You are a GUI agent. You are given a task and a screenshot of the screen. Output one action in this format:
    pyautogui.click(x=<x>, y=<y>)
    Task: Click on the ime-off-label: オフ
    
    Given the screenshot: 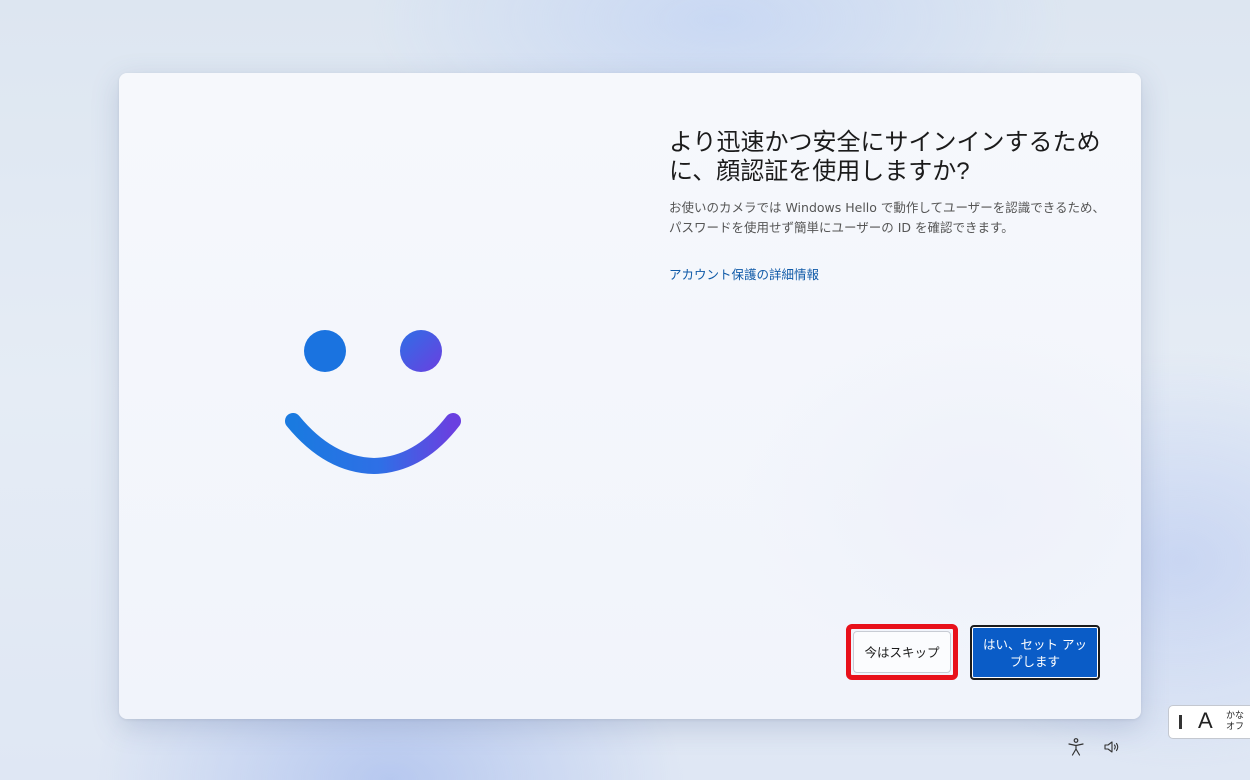 What is the action you would take?
    pyautogui.click(x=1235, y=727)
    